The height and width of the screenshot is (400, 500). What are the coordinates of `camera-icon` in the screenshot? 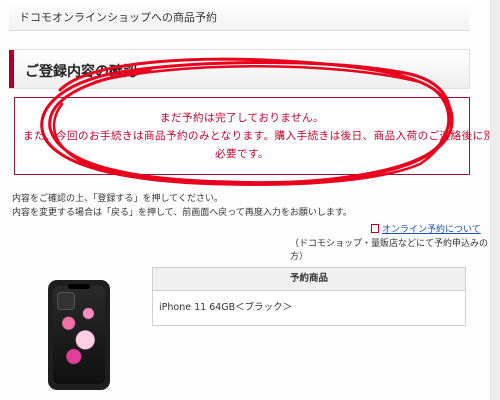 It's located at (66, 301).